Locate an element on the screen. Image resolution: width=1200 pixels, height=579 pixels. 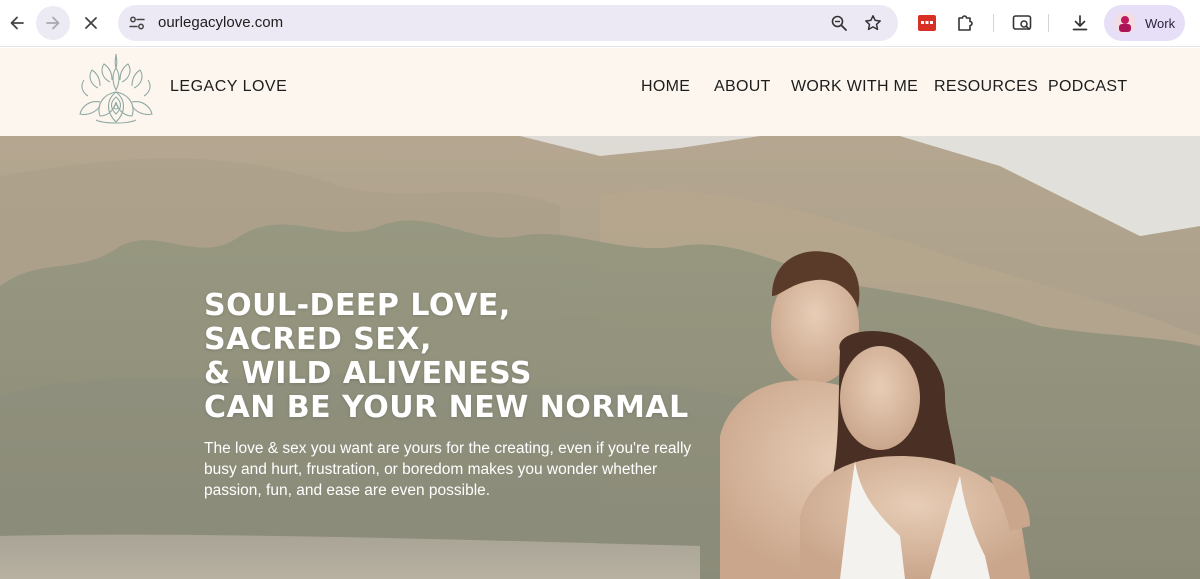
headline-line: & WILD ALIVENESS is located at coordinates (368, 373).